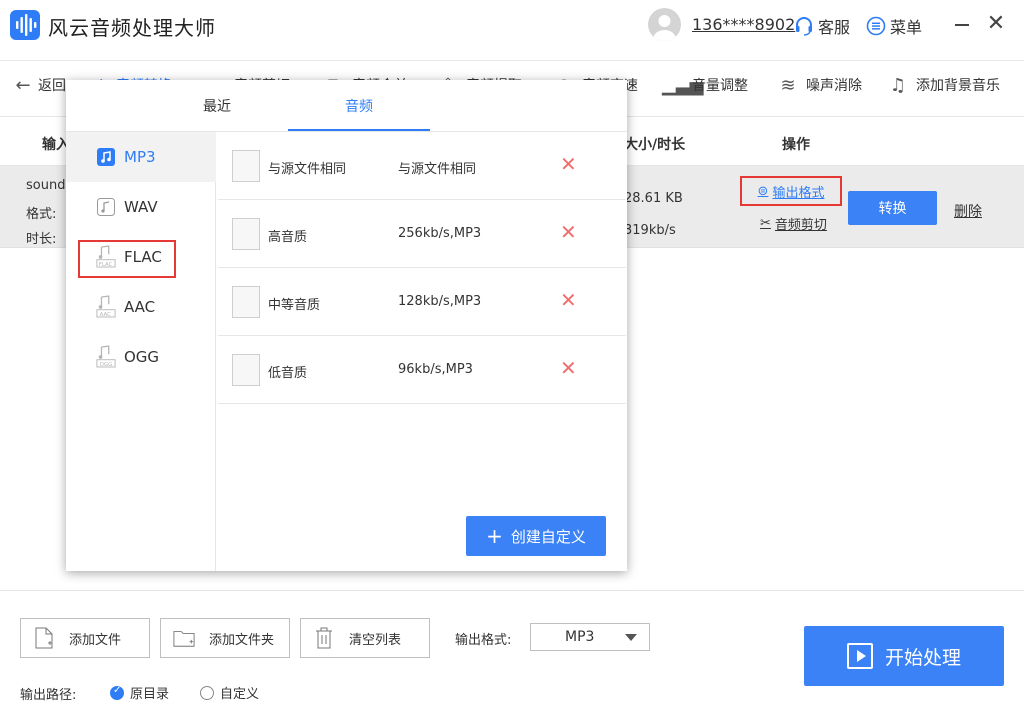 The image size is (1024, 720). Describe the element at coordinates (440, 233) in the screenshot. I see `preset-desc: 256kb/s,MP3` at that location.